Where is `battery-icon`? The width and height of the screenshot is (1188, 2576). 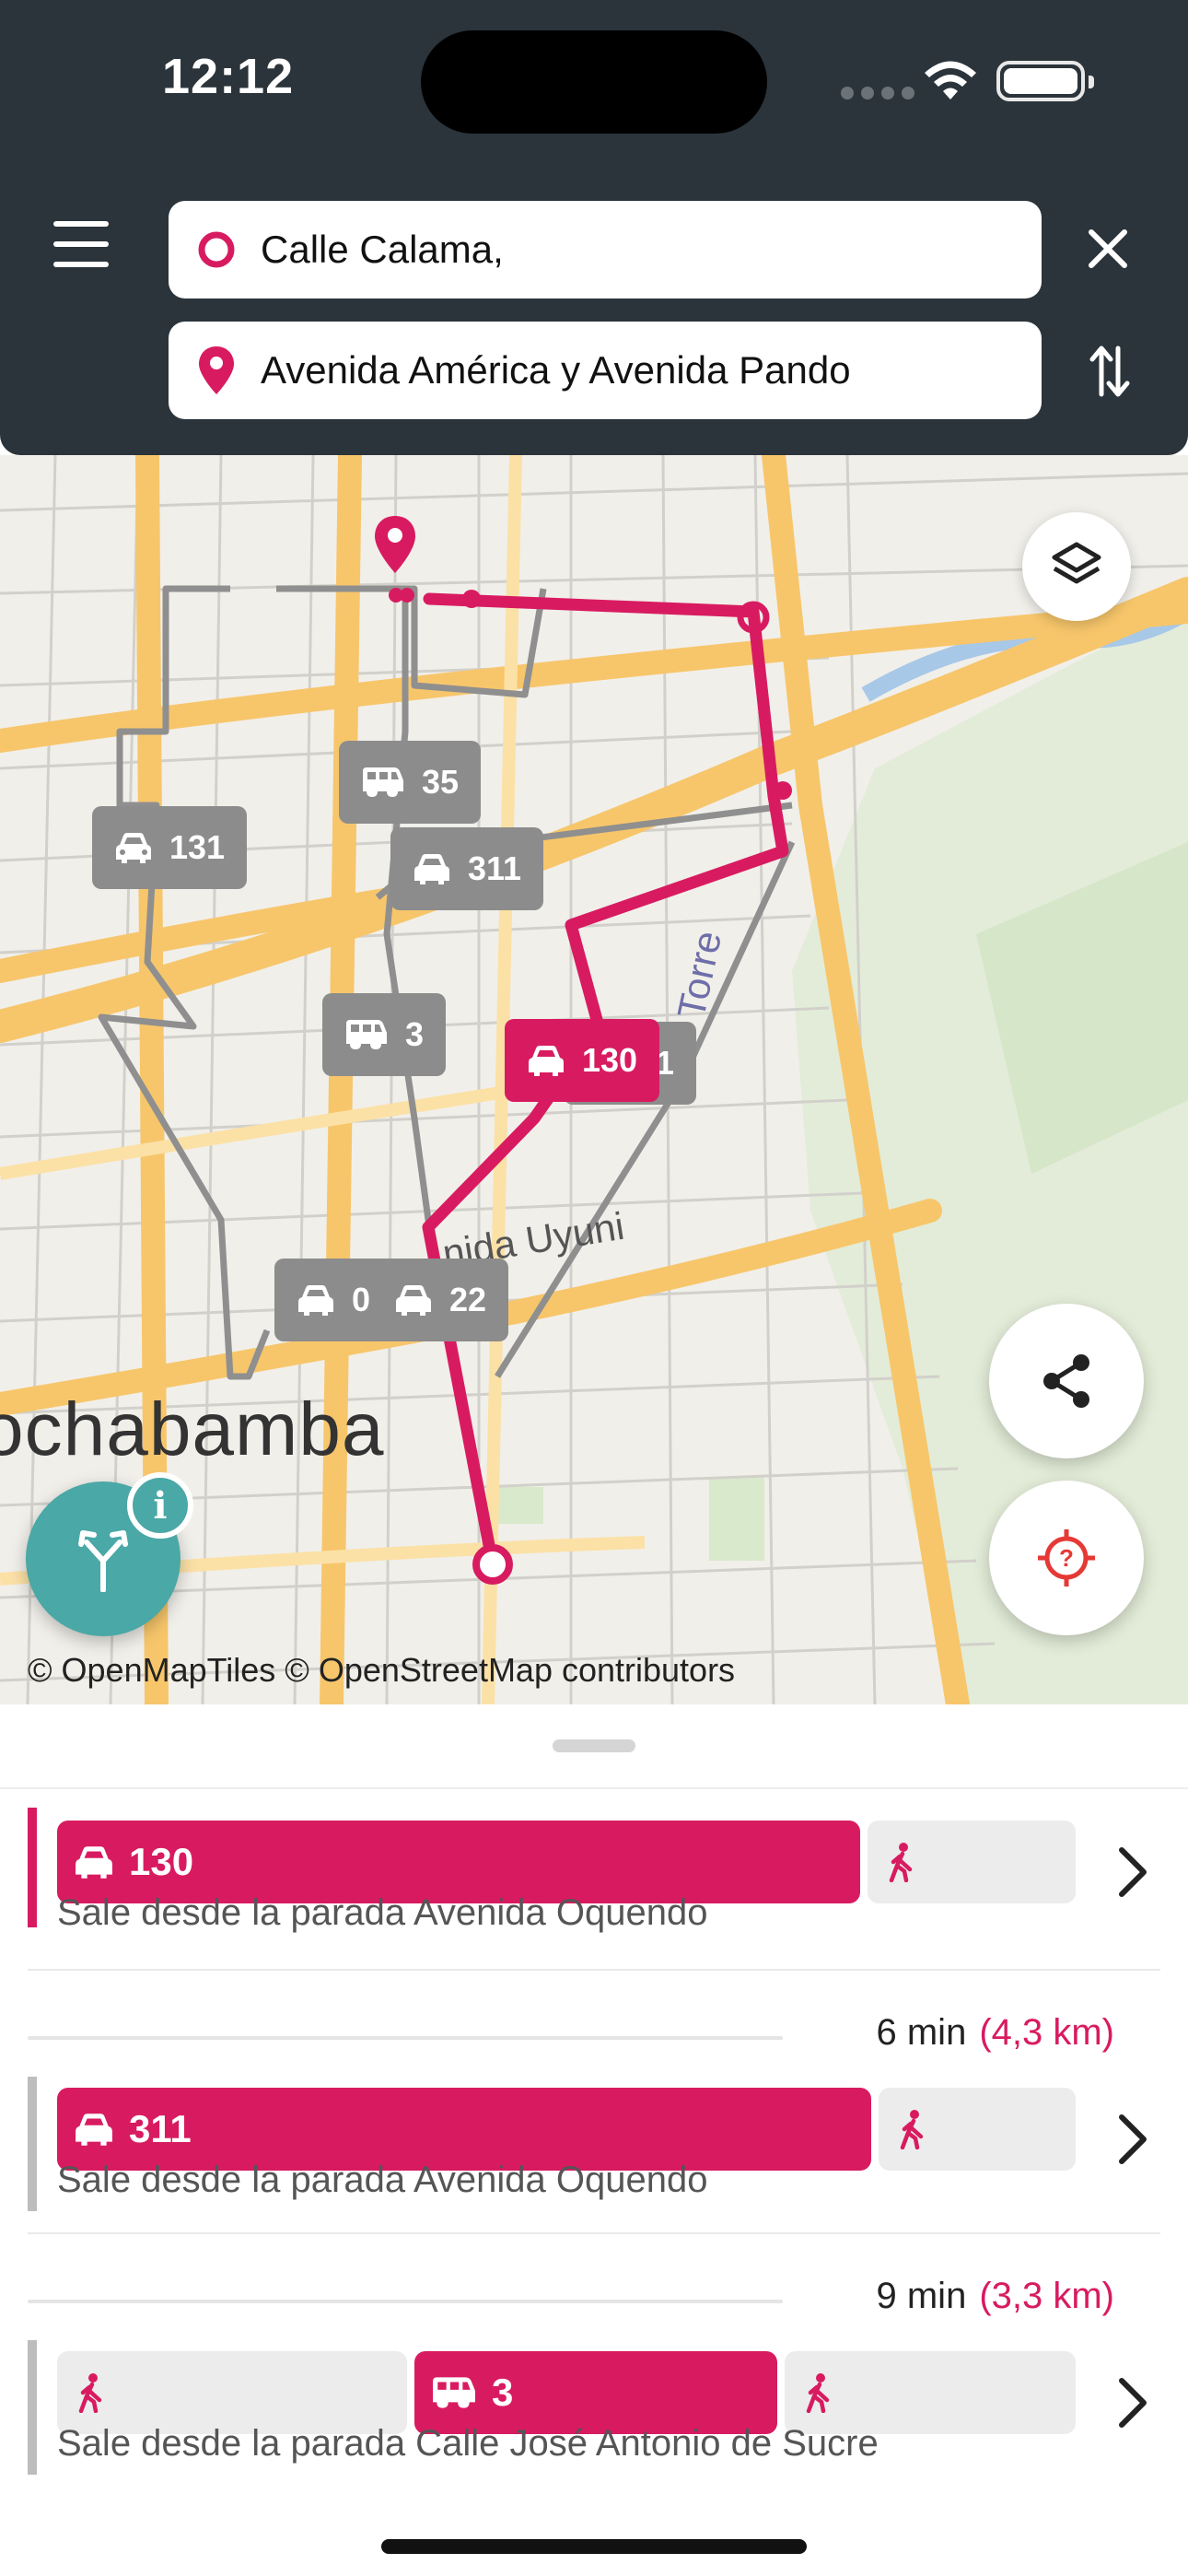 battery-icon is located at coordinates (1045, 81).